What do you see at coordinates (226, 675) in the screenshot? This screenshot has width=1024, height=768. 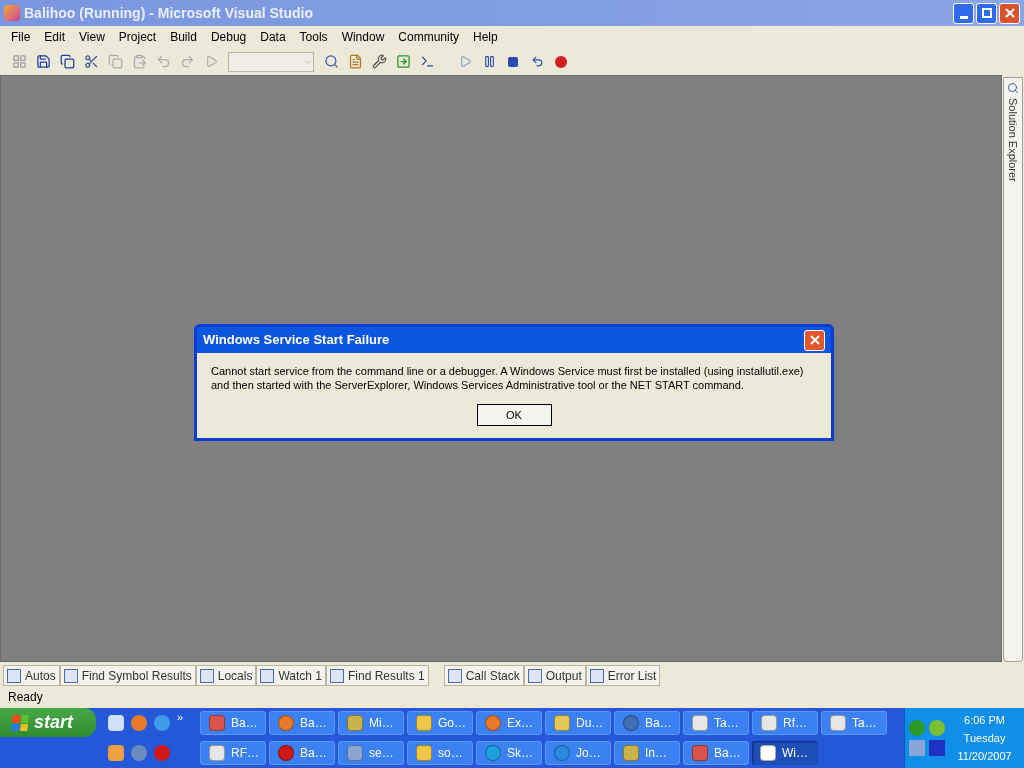 I see `tool-window-tab: Locals` at bounding box center [226, 675].